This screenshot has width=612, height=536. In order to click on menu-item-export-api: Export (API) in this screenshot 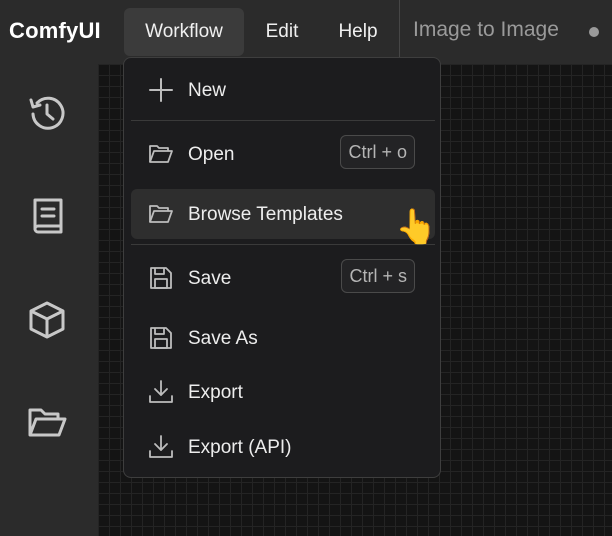, I will do `click(283, 447)`.